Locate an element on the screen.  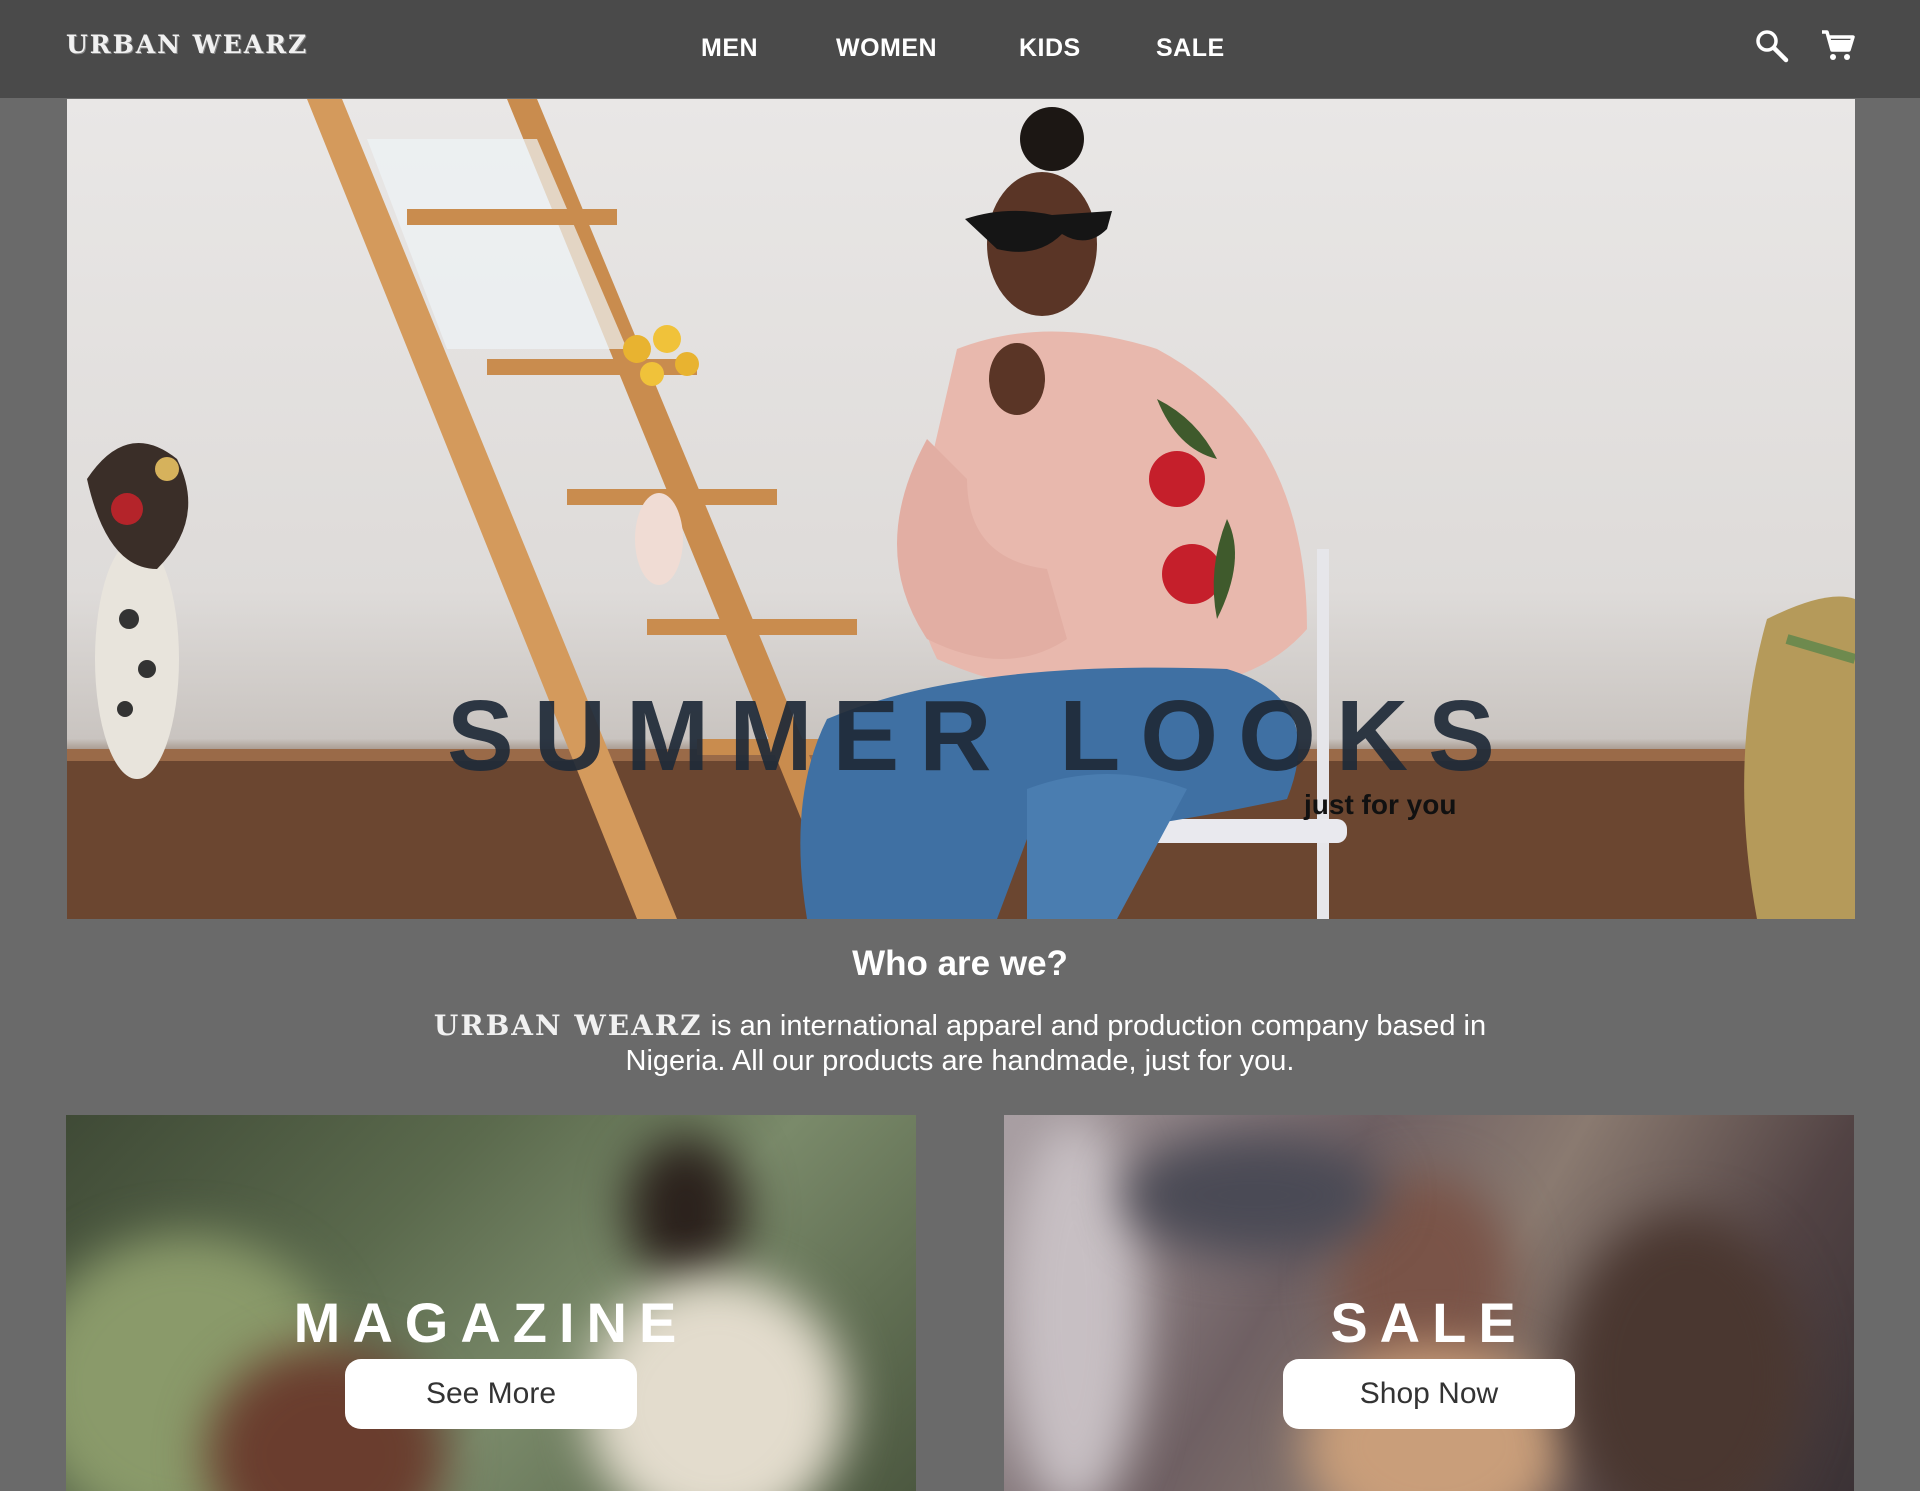
model-figure is located at coordinates (1053, 513).